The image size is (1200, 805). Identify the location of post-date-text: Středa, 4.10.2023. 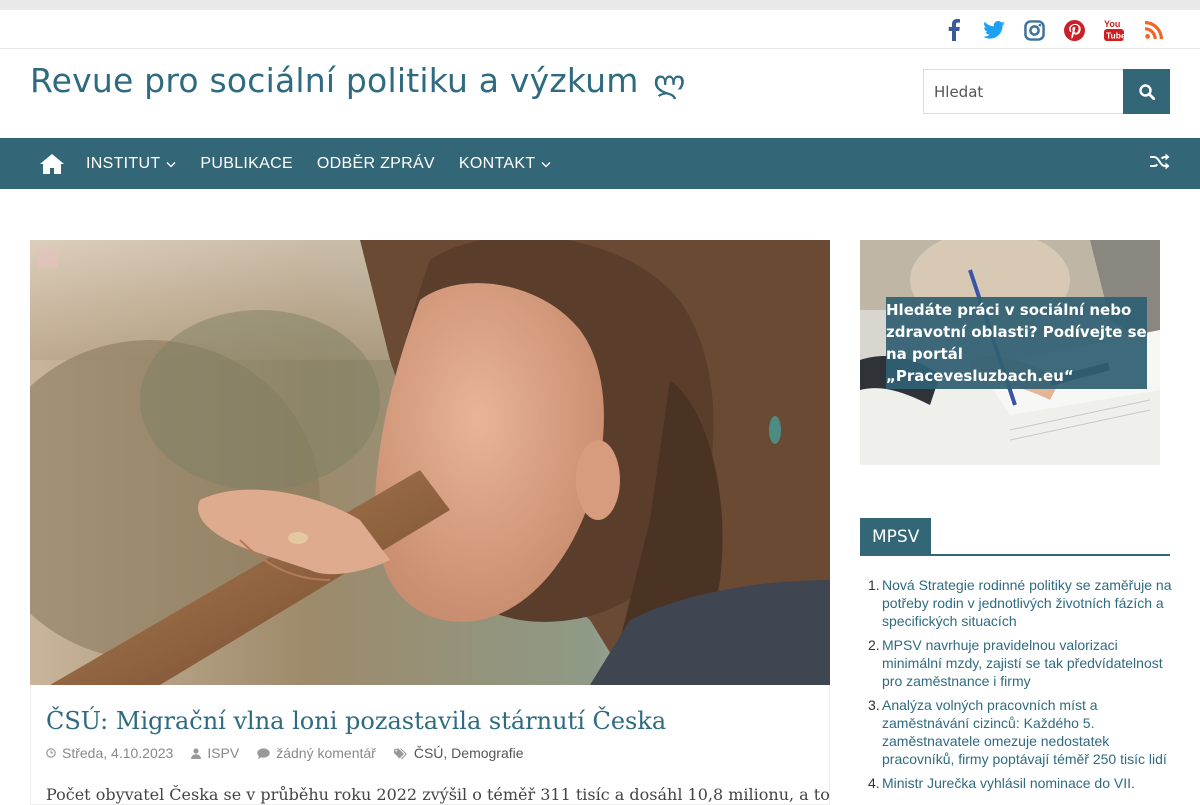
(117, 753).